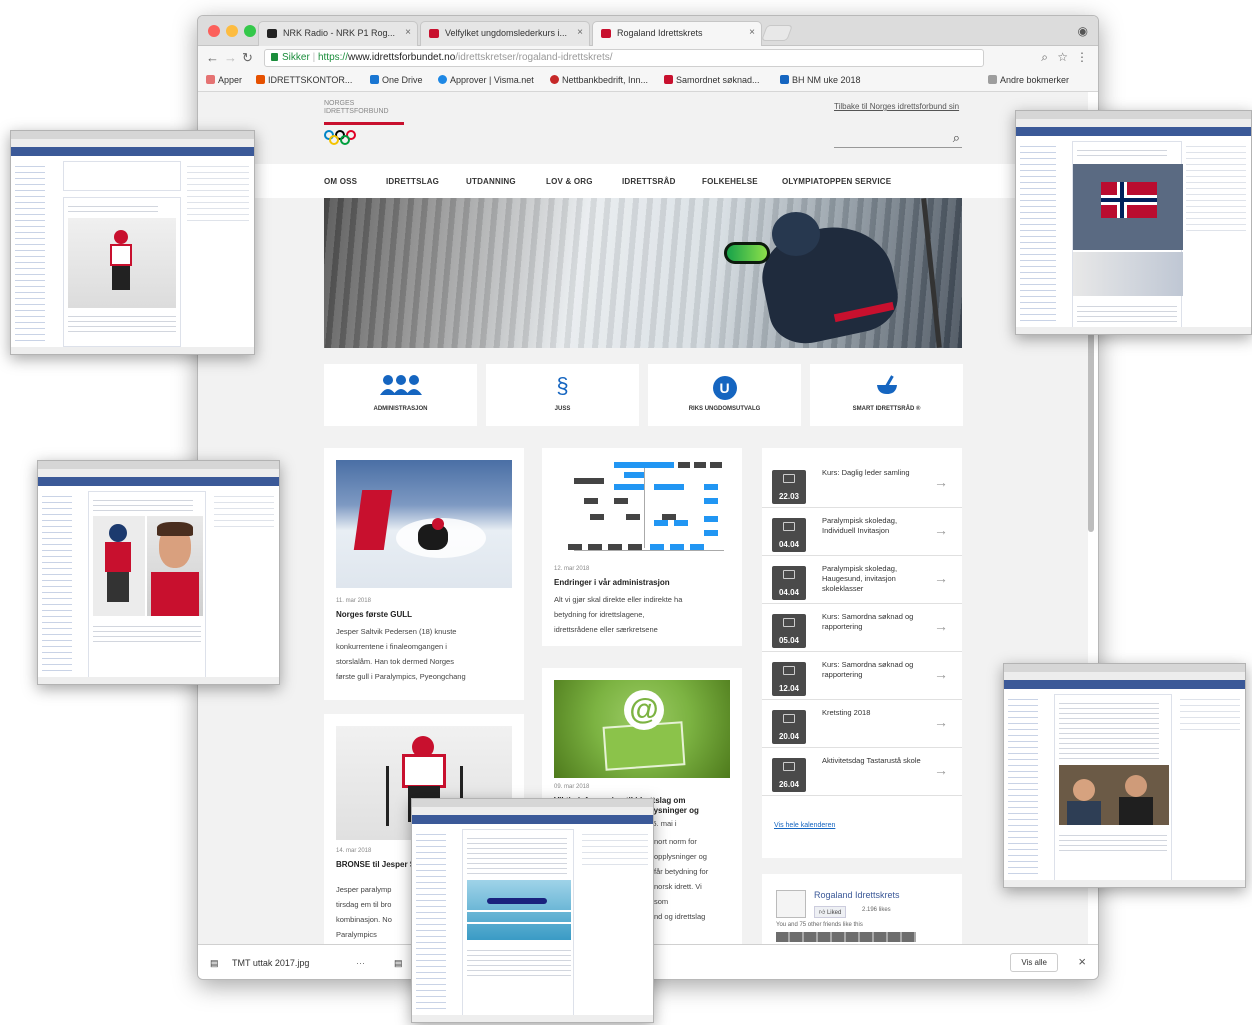  What do you see at coordinates (886, 387) in the screenshot?
I see `bowl-icon` at bounding box center [886, 387].